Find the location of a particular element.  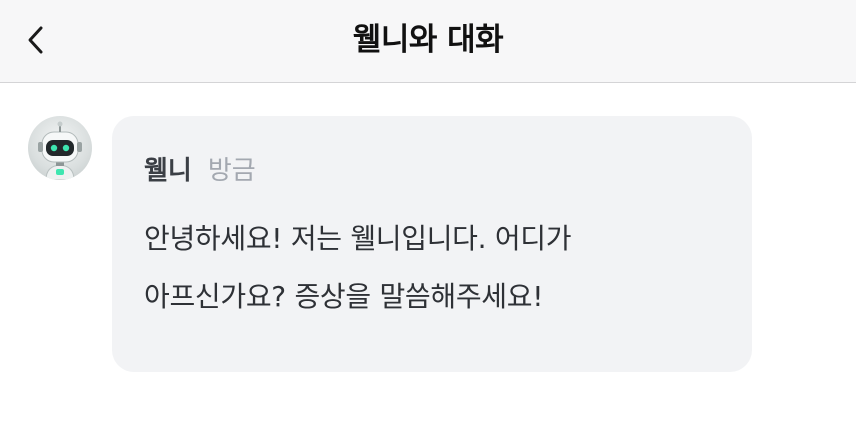

message-meta: 웰니 방금 is located at coordinates (200, 168).